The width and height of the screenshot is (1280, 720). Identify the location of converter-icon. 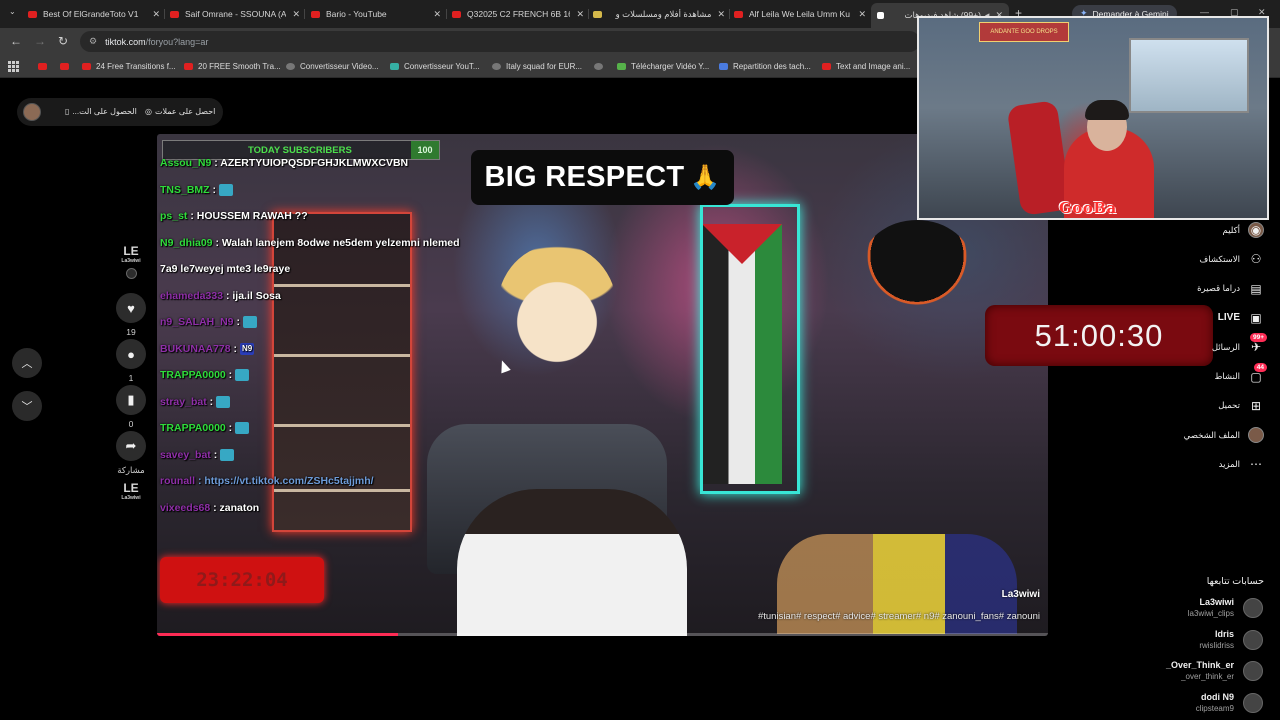
(394, 66).